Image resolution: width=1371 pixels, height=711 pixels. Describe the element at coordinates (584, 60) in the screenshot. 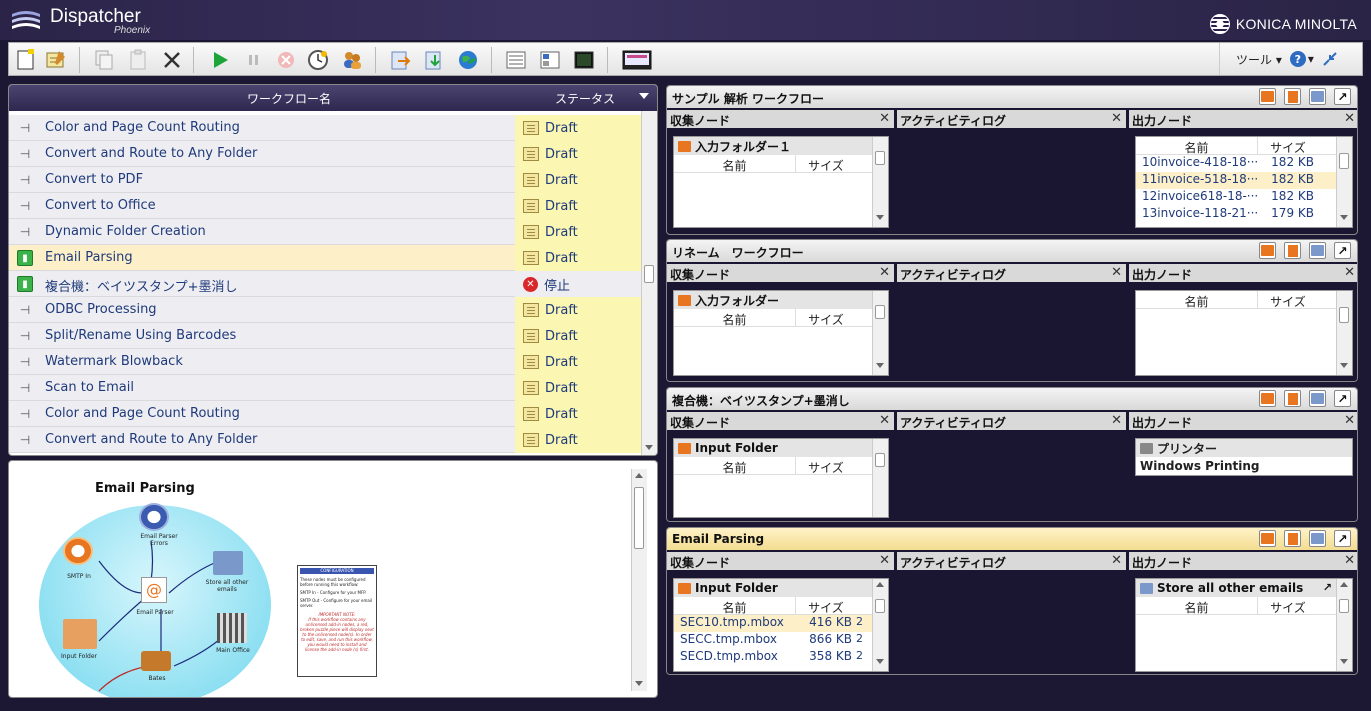

I see `monitor-view-button` at that location.